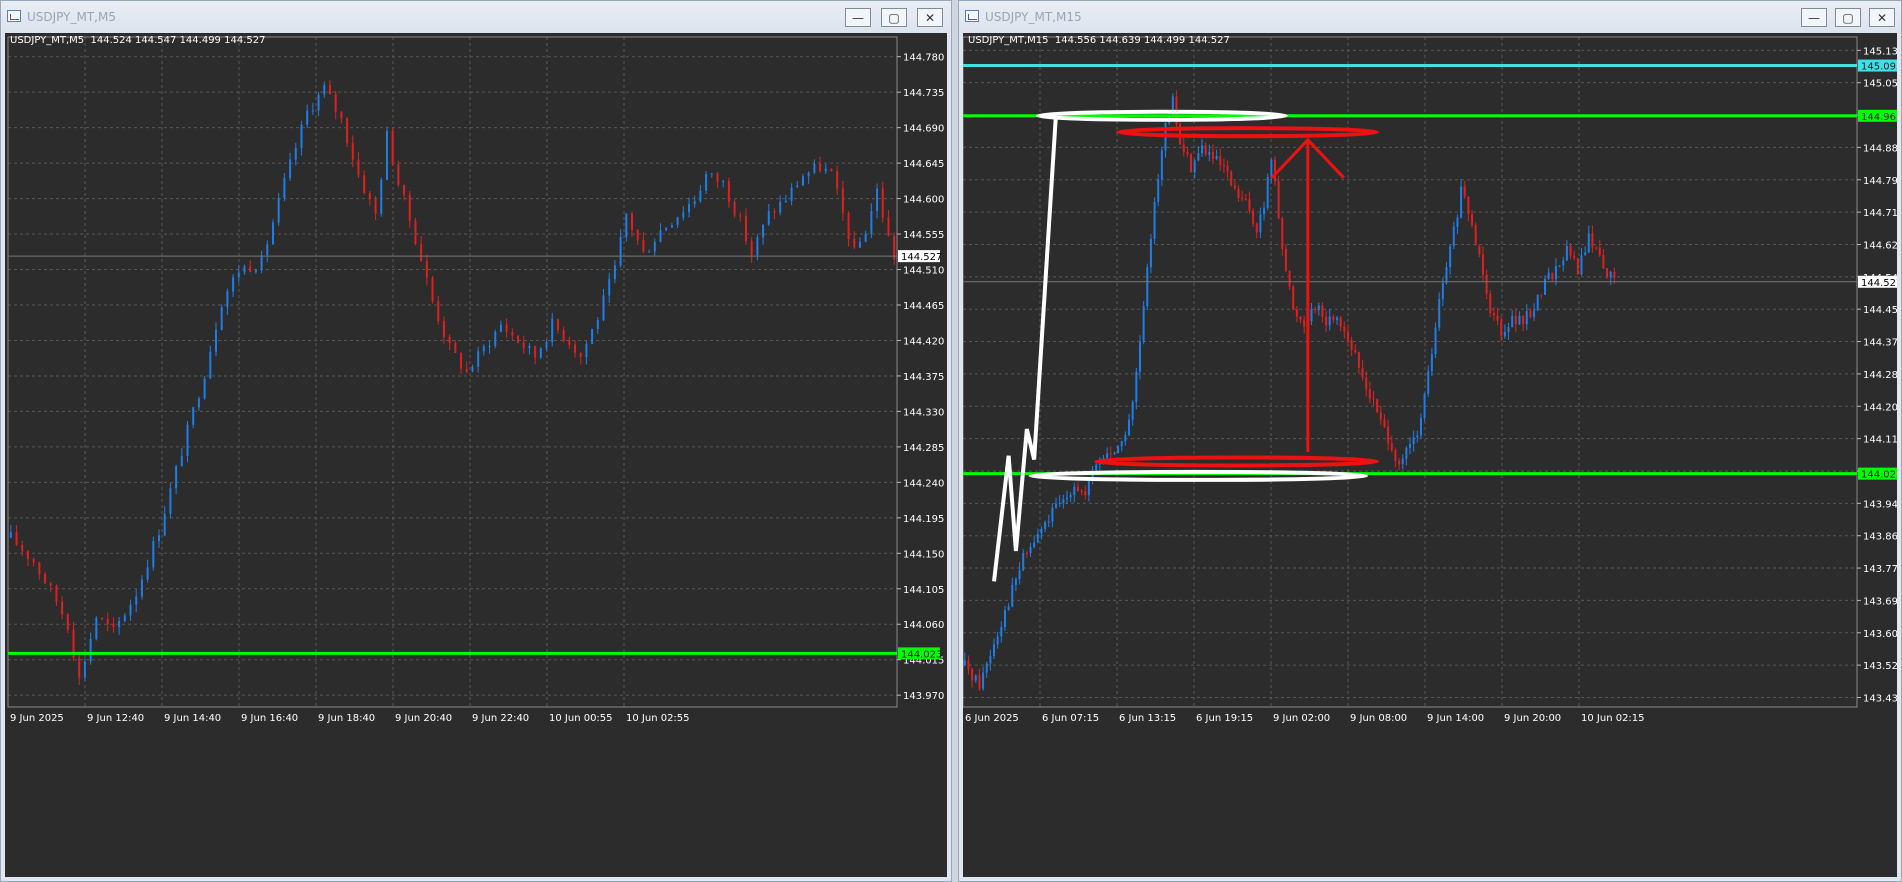 This screenshot has height=882, width=1902. What do you see at coordinates (1879, 283) in the screenshot?
I see `current-price-label: 144.527` at bounding box center [1879, 283].